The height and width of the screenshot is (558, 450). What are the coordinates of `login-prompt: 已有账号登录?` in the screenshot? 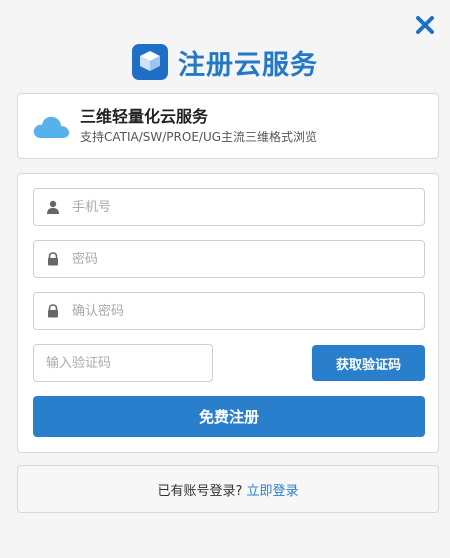 It's located at (200, 491).